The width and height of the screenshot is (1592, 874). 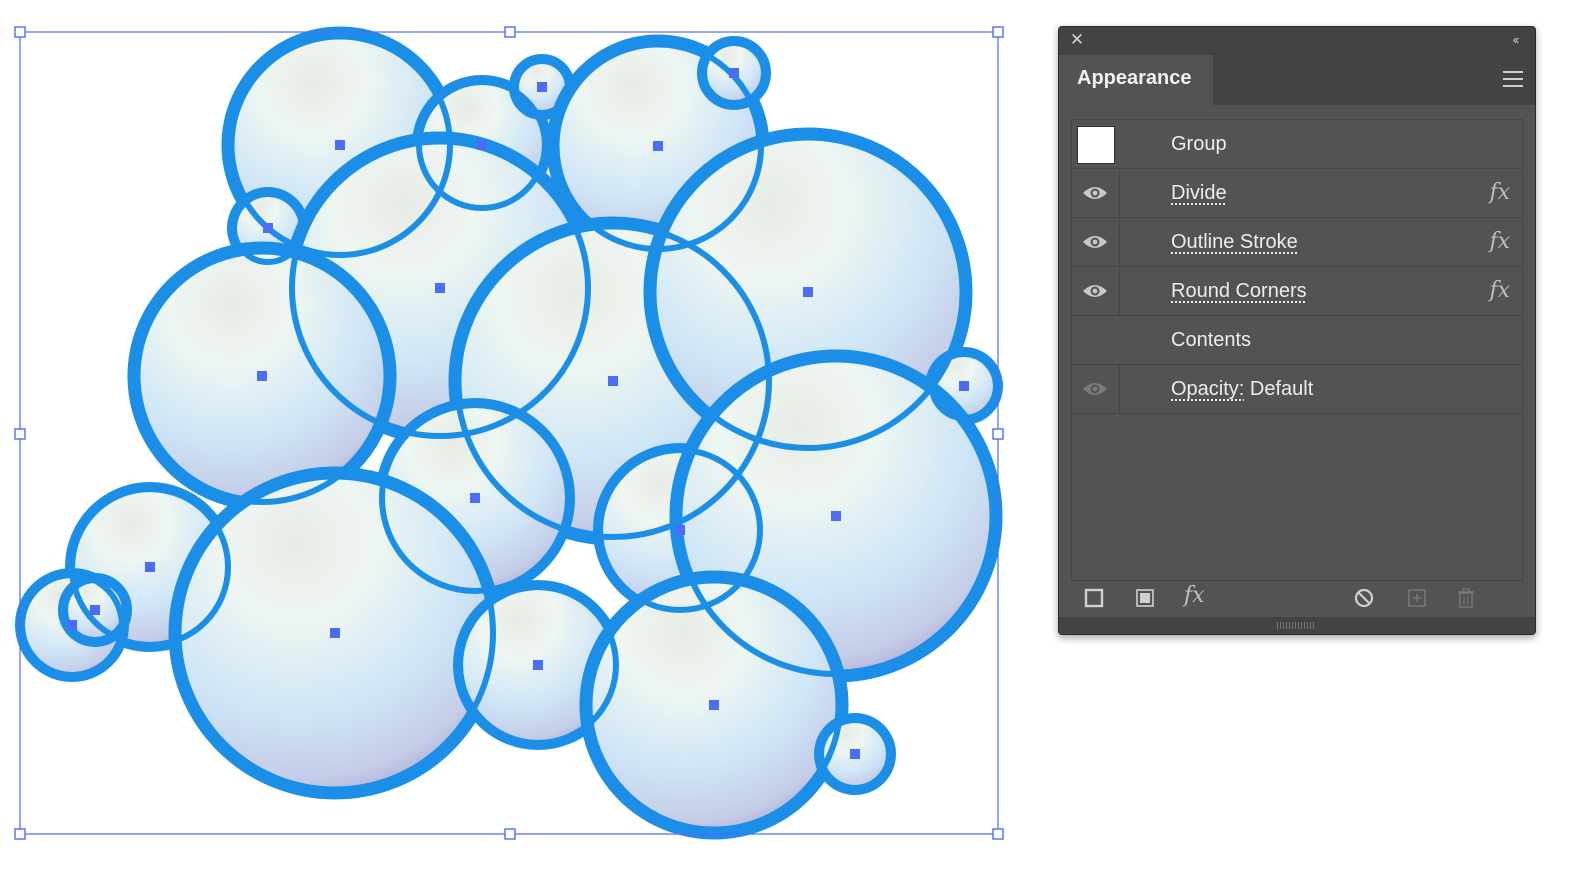 What do you see at coordinates (1136, 80) in the screenshot?
I see `tab-appearance: Appearance` at bounding box center [1136, 80].